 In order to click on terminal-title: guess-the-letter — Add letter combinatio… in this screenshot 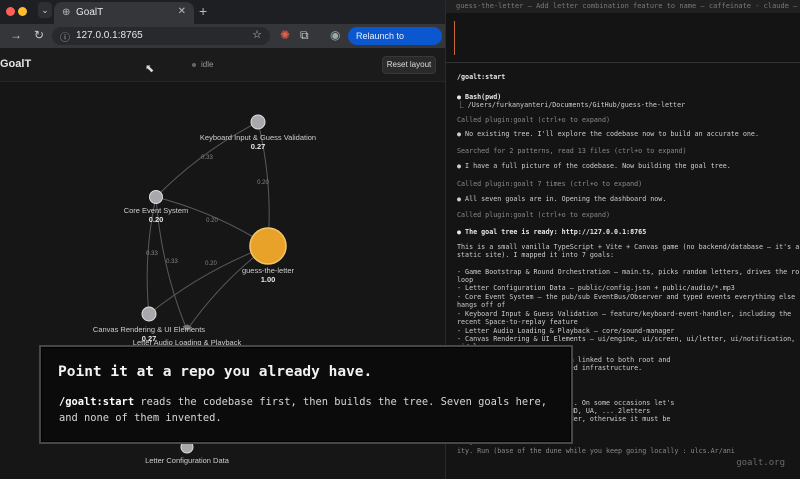, I will do `click(623, 6)`.